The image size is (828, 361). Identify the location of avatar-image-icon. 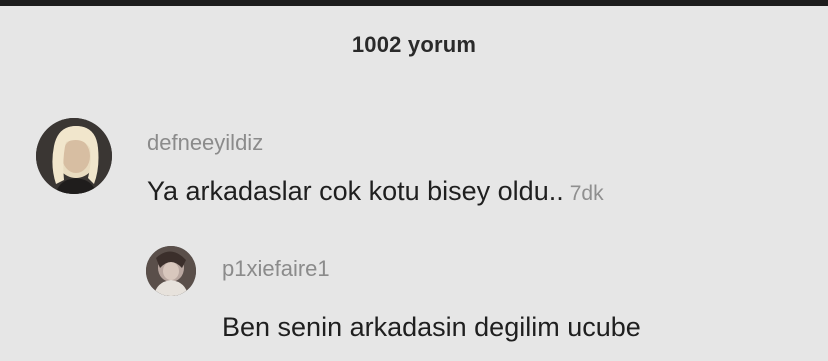
(74, 156).